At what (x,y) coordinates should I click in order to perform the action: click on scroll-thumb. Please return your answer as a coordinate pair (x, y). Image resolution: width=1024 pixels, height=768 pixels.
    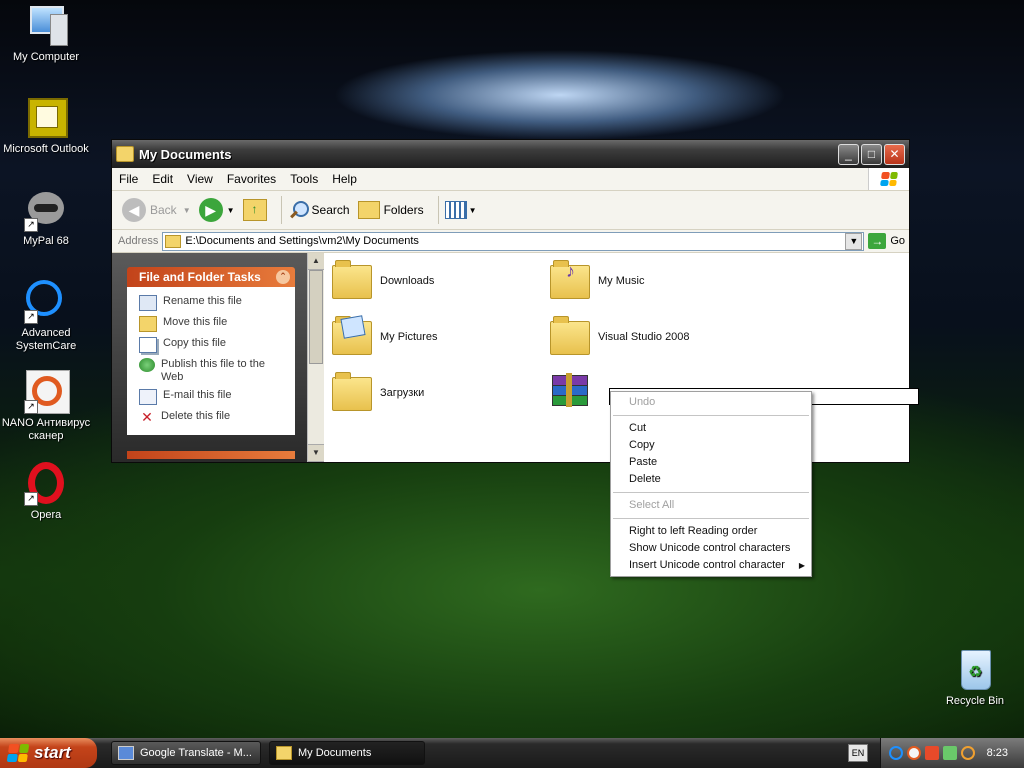
    Looking at the image, I should click on (316, 317).